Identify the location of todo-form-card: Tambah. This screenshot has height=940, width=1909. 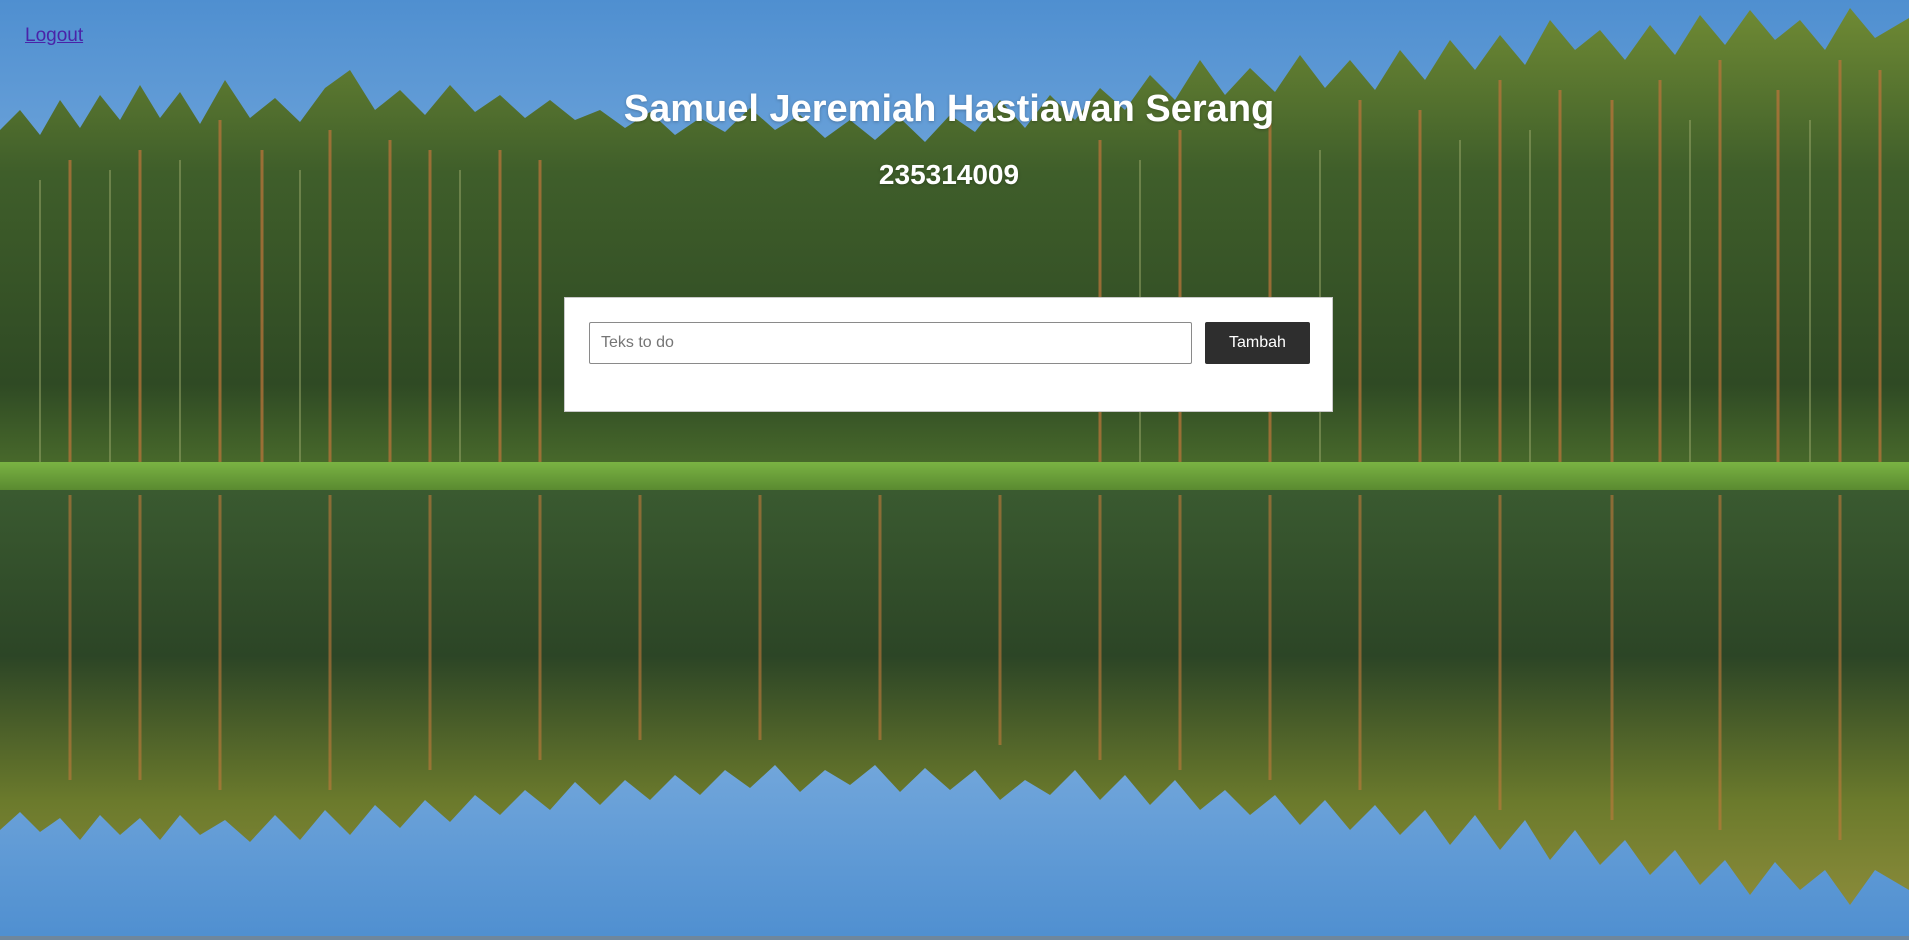
(948, 354).